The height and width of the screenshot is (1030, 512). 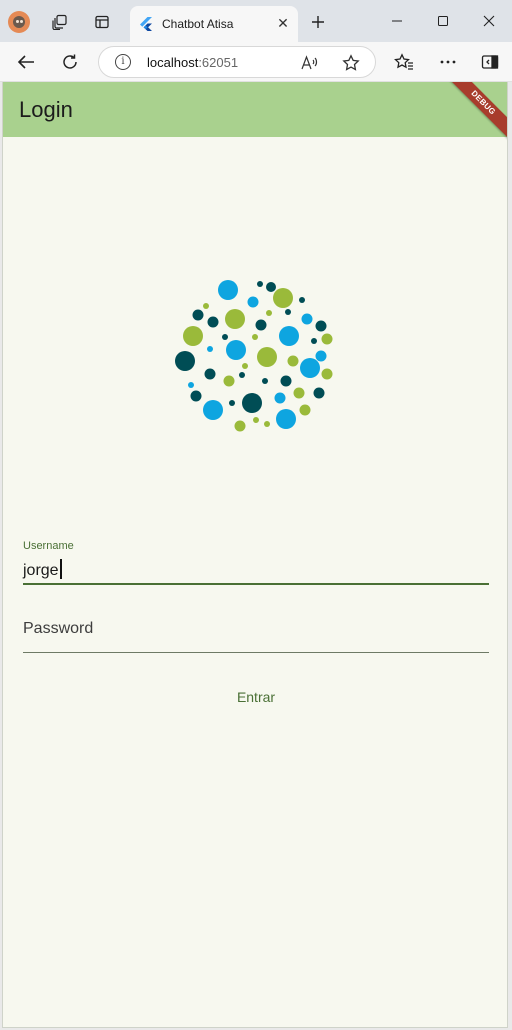 What do you see at coordinates (42, 569) in the screenshot?
I see `username-input: jorge` at bounding box center [42, 569].